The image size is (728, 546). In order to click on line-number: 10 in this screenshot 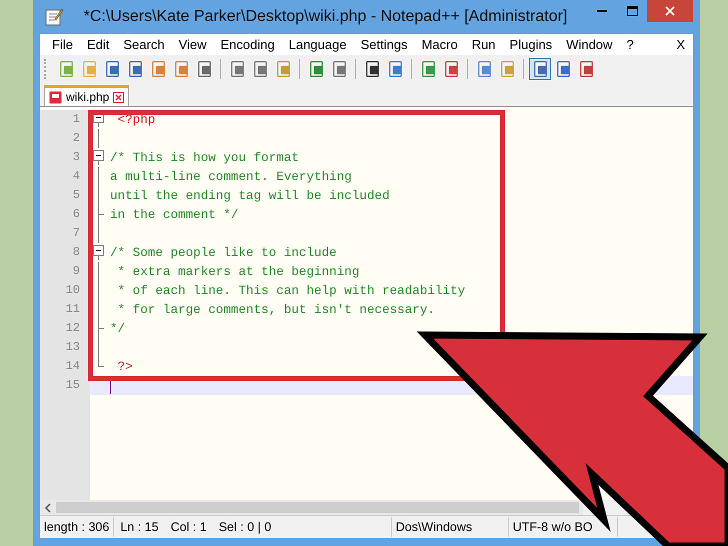, I will do `click(65, 290)`.